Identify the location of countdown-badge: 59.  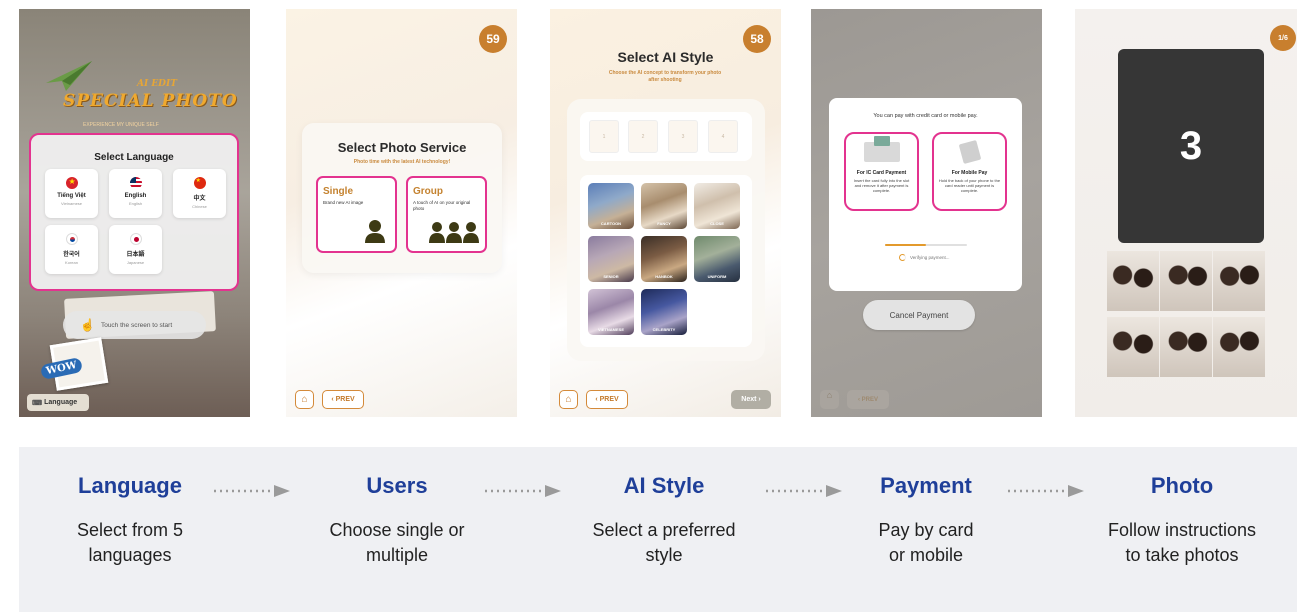
(493, 39).